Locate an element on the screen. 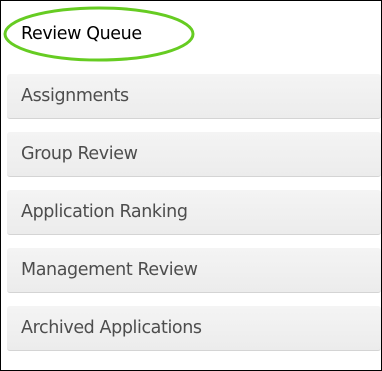 This screenshot has width=382, height=371. nav-item-review-queue: Review Queue is located at coordinates (194, 33).